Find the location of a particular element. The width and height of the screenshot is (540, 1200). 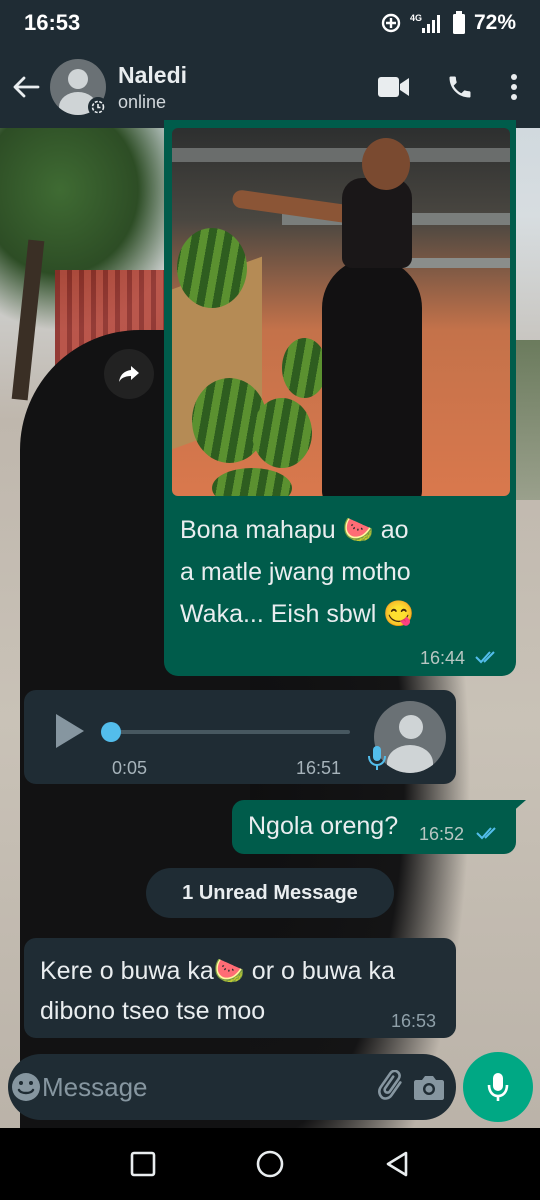

mic-badge-icon is located at coordinates (377, 760).